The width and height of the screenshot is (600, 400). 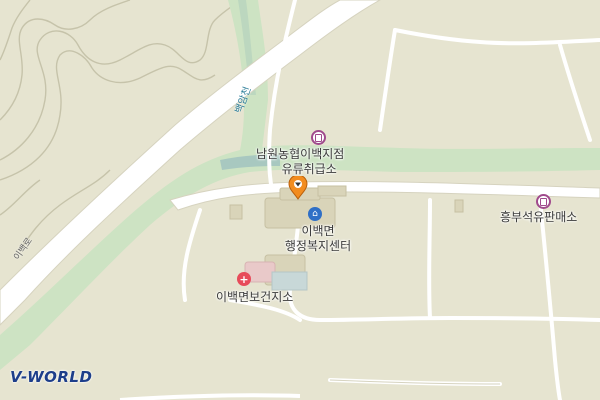 I want to click on house-icon: ⌂, so click(x=315, y=214).